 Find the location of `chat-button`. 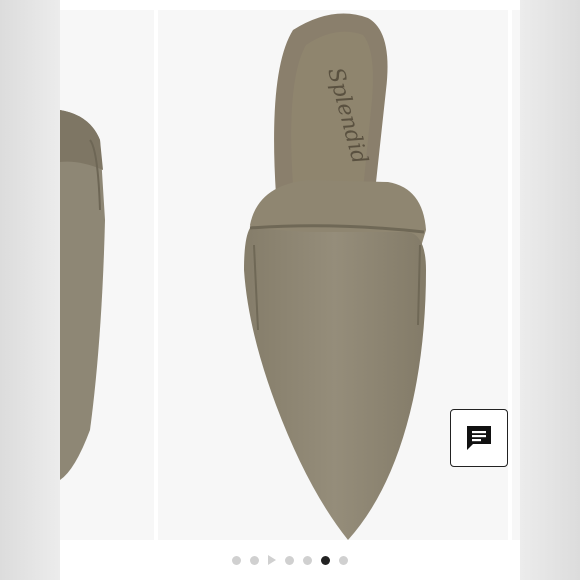

chat-button is located at coordinates (479, 438).